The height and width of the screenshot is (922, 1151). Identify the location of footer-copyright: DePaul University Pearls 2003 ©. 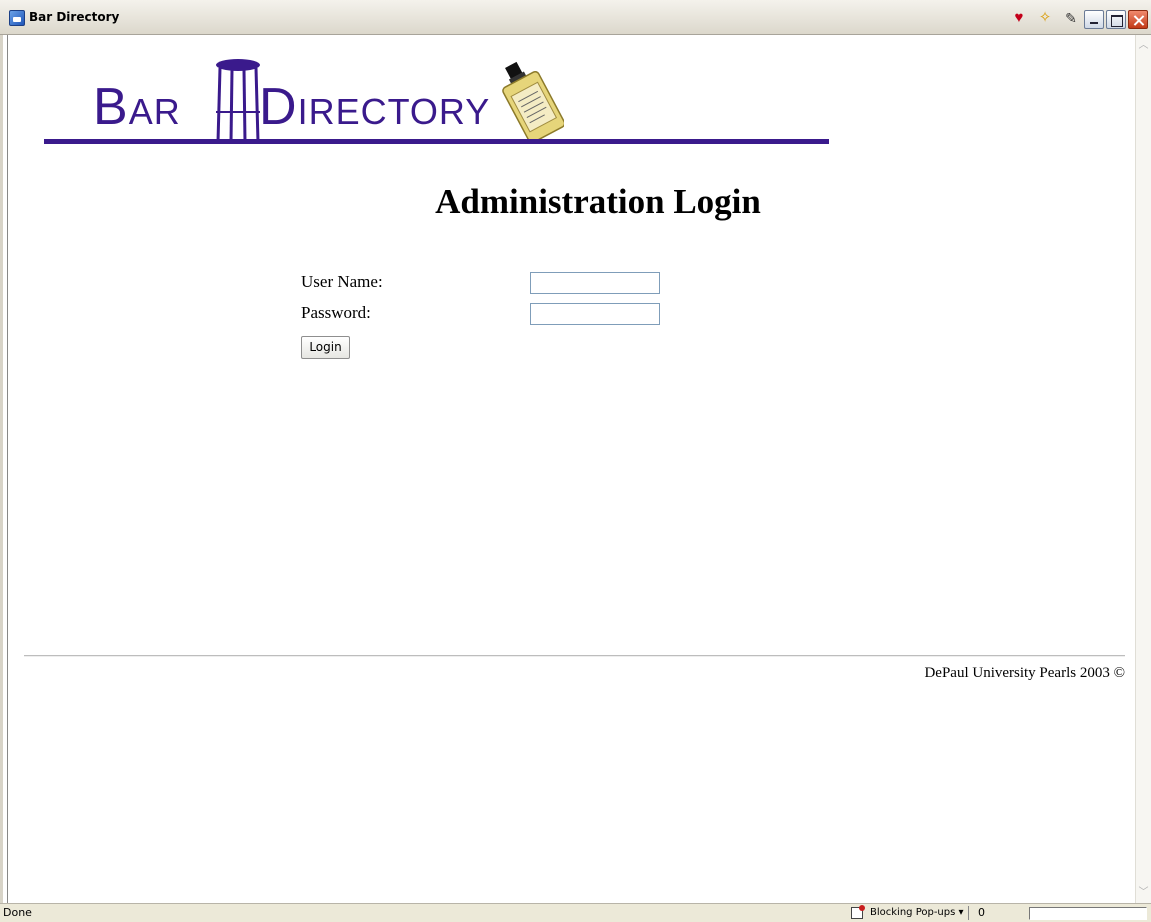
(1024, 673).